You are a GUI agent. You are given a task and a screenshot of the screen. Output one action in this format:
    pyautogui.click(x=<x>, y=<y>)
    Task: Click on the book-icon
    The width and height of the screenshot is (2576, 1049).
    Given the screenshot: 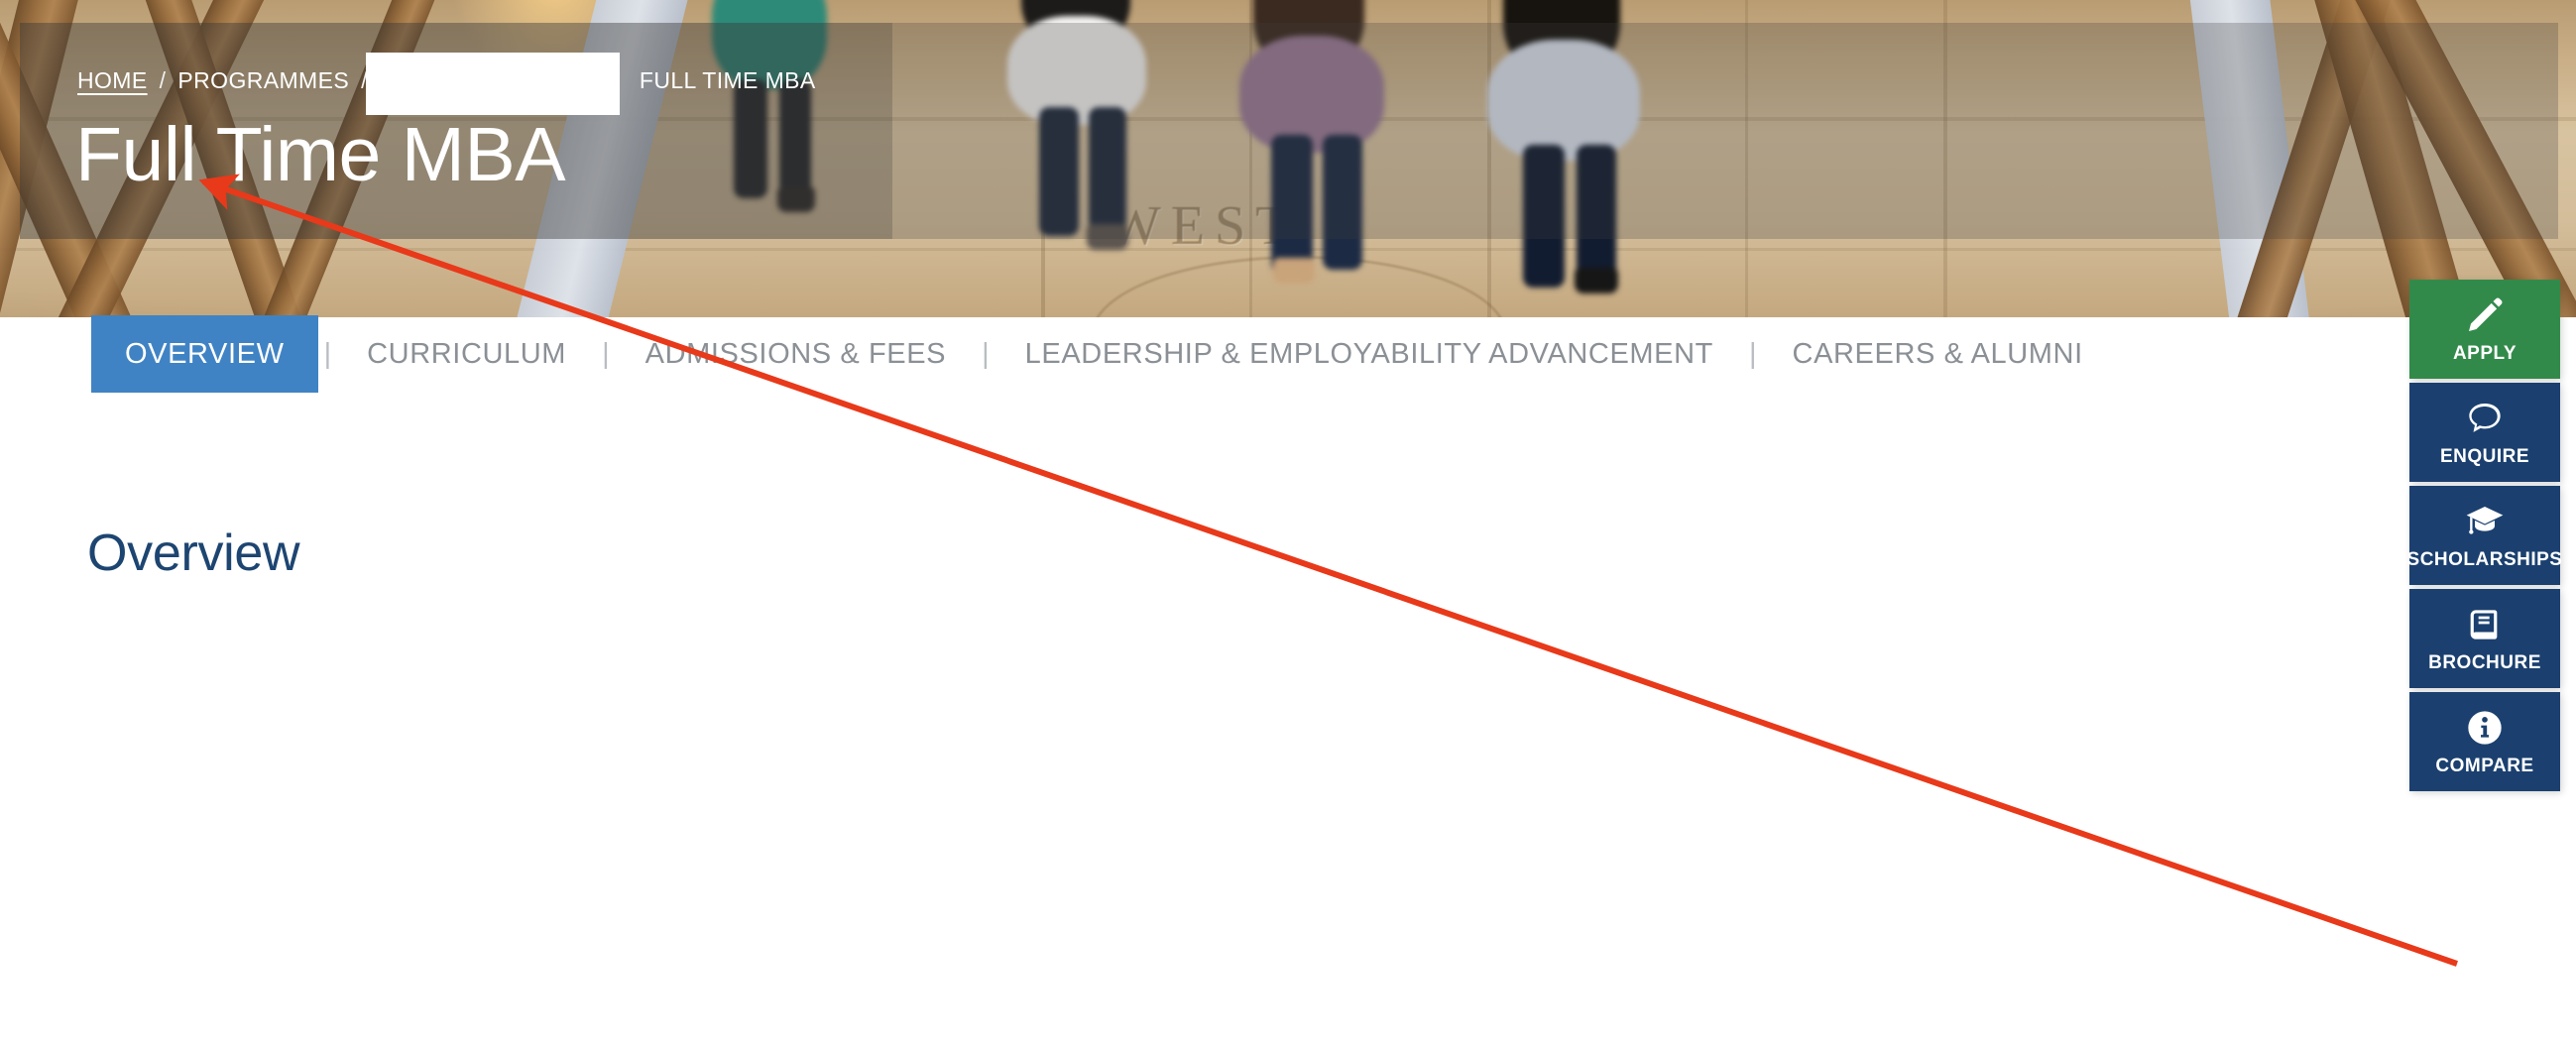 What is the action you would take?
    pyautogui.click(x=2485, y=624)
    